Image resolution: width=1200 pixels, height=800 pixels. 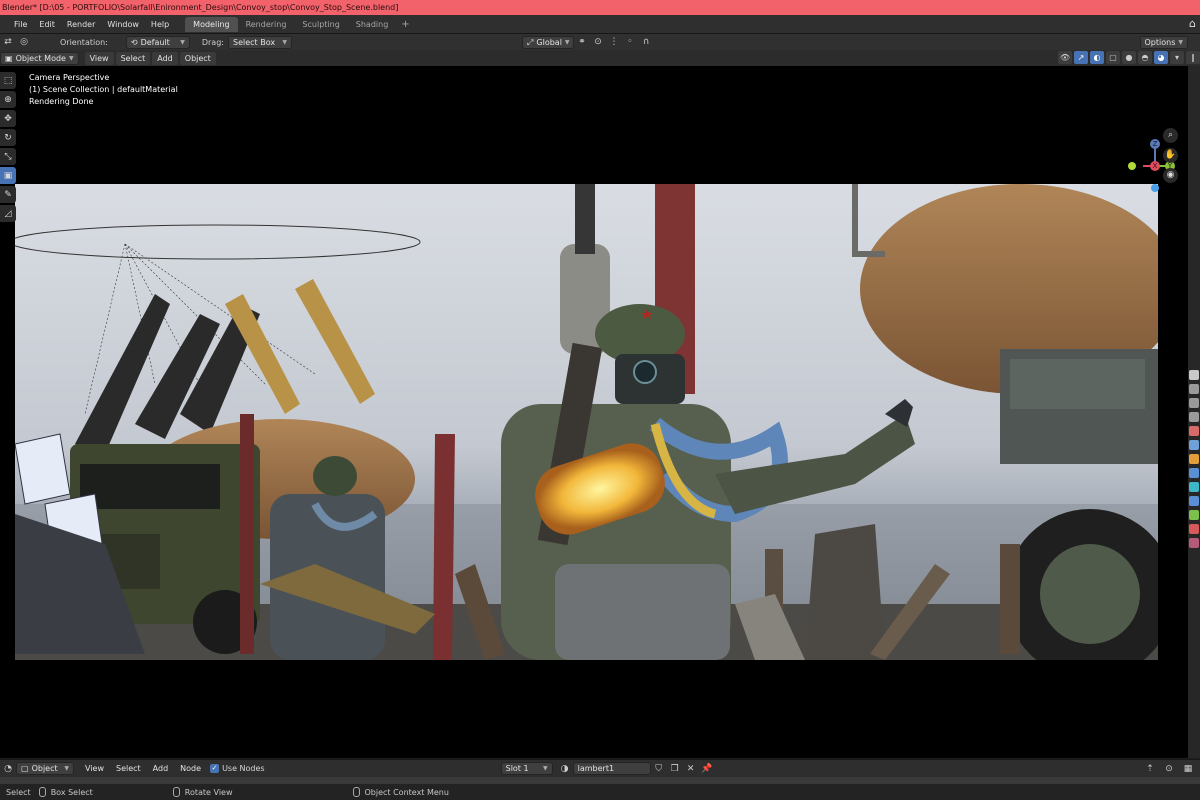 What do you see at coordinates (611, 768) in the screenshot?
I see `material-name-field: lambert1` at bounding box center [611, 768].